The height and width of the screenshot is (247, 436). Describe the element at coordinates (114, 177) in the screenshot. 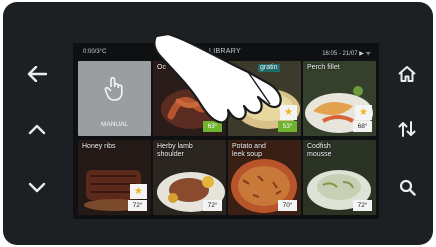

I see `tile-honey-ribs: Honey ribs ★ 72°` at that location.